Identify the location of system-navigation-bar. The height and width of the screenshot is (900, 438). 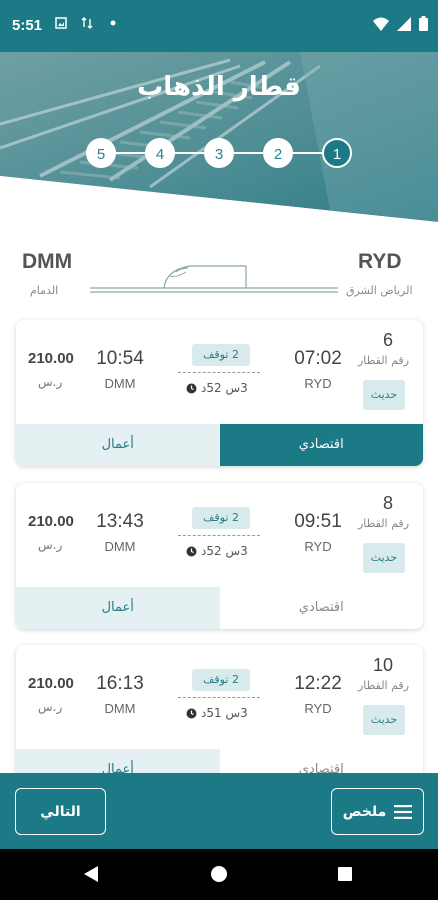
(219, 874).